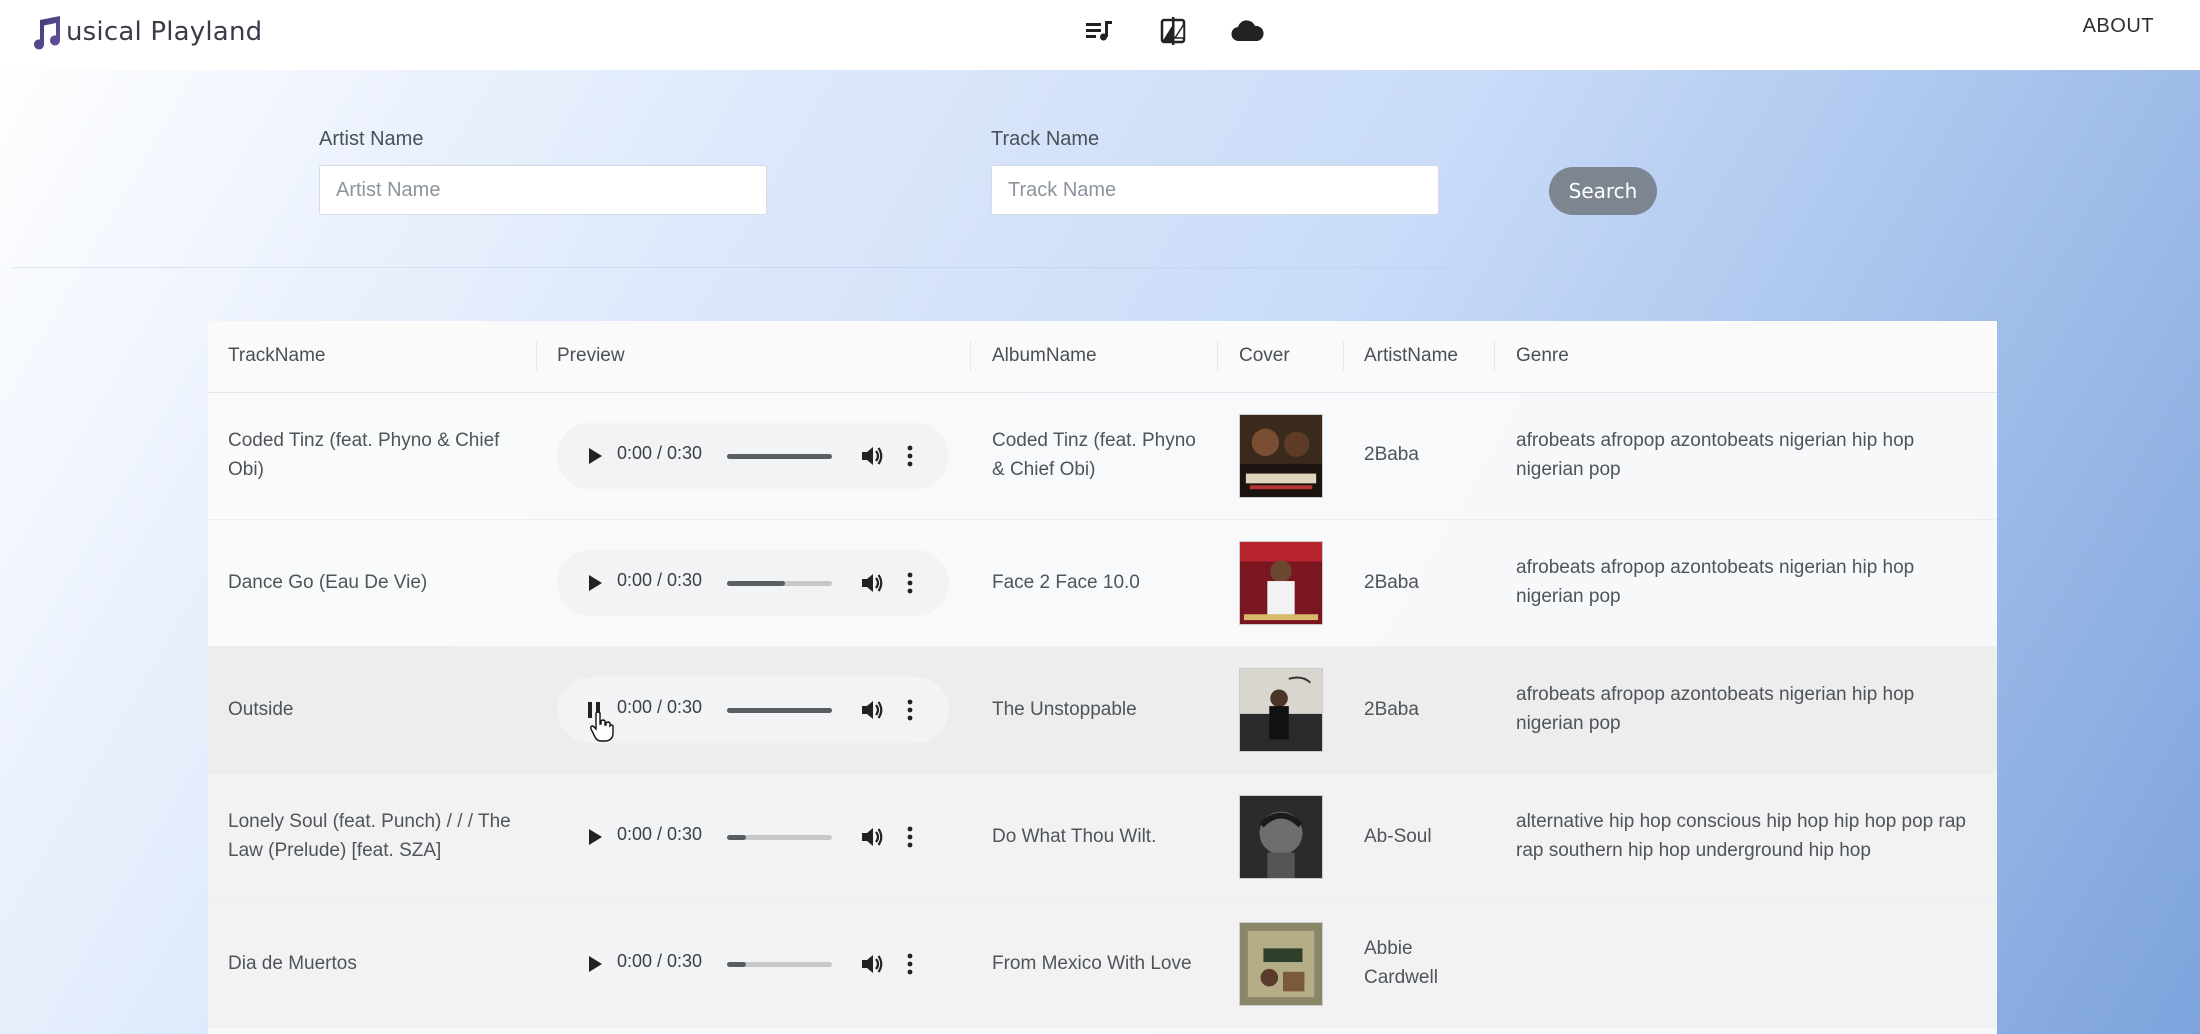 This screenshot has height=1034, width=2200. What do you see at coordinates (1264, 356) in the screenshot?
I see `header-cover: Cover` at bounding box center [1264, 356].